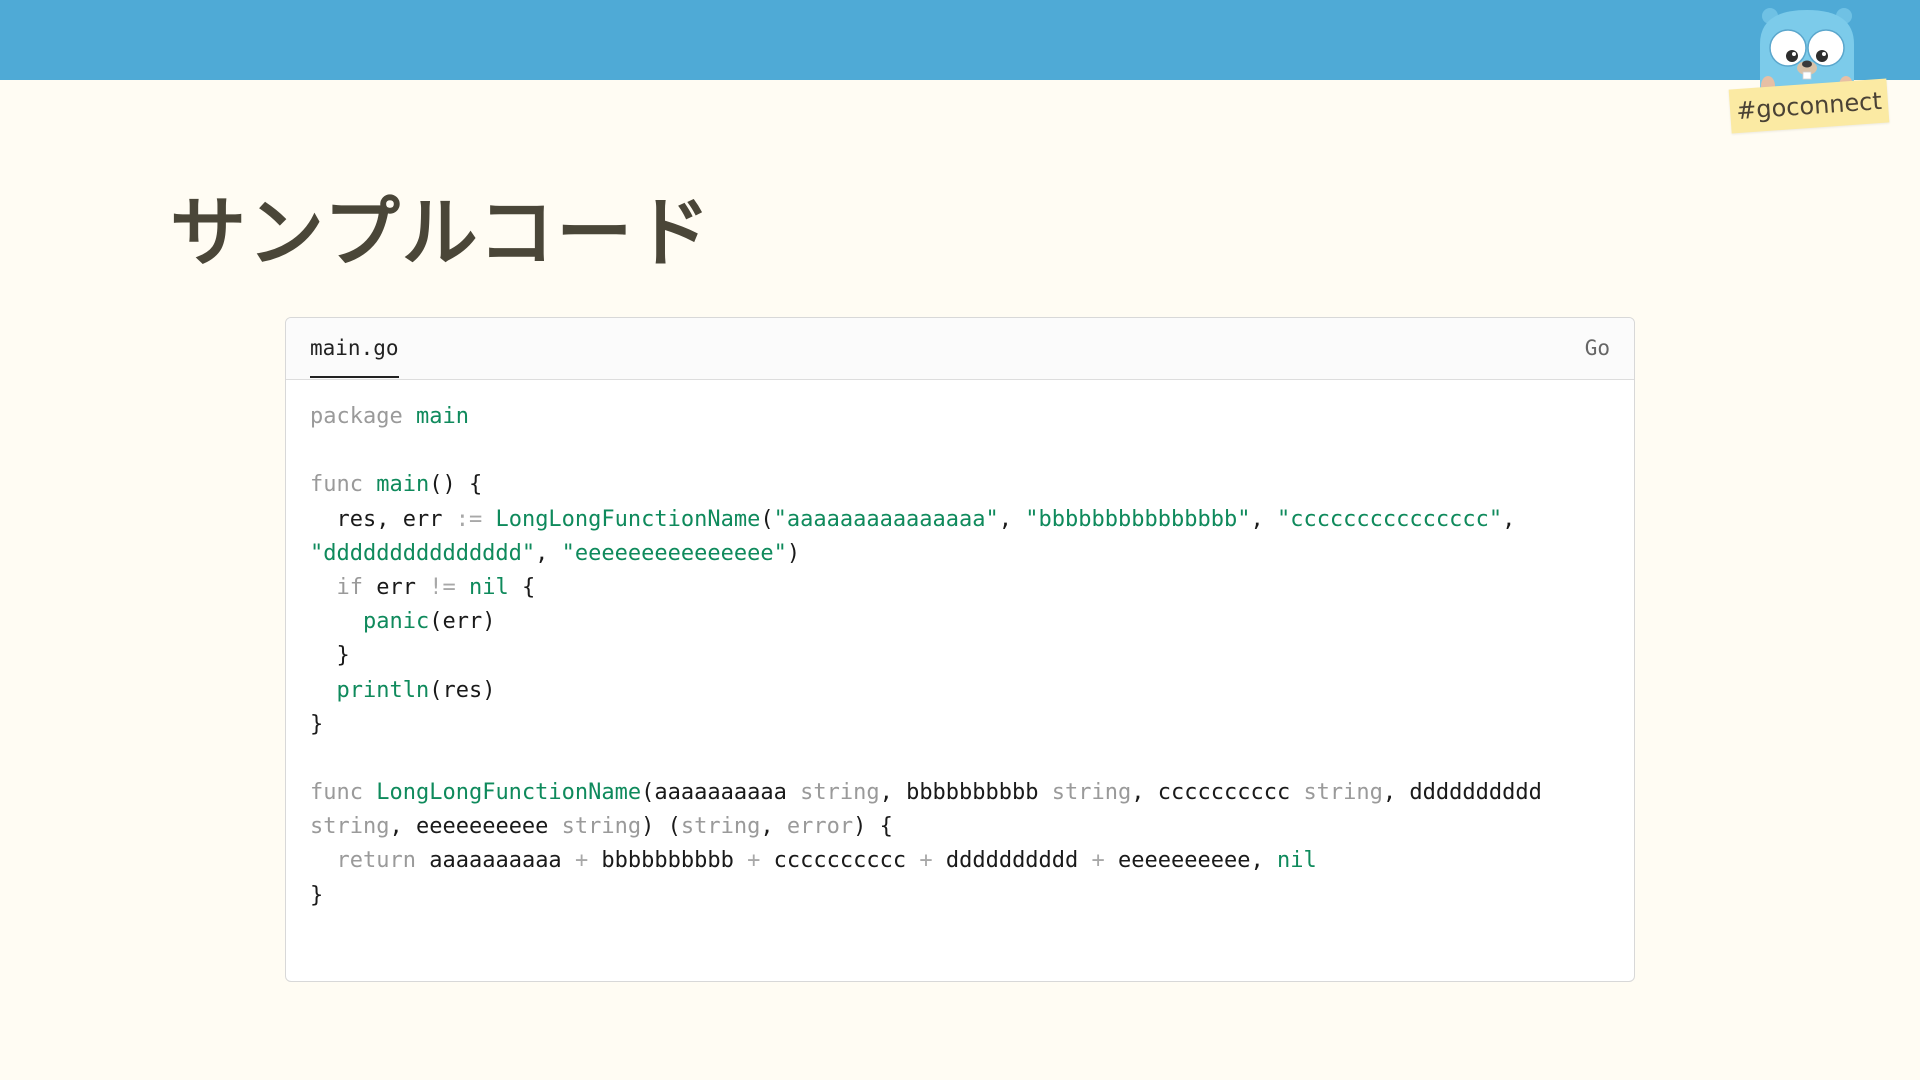  I want to click on code-token: :=, so click(469, 519).